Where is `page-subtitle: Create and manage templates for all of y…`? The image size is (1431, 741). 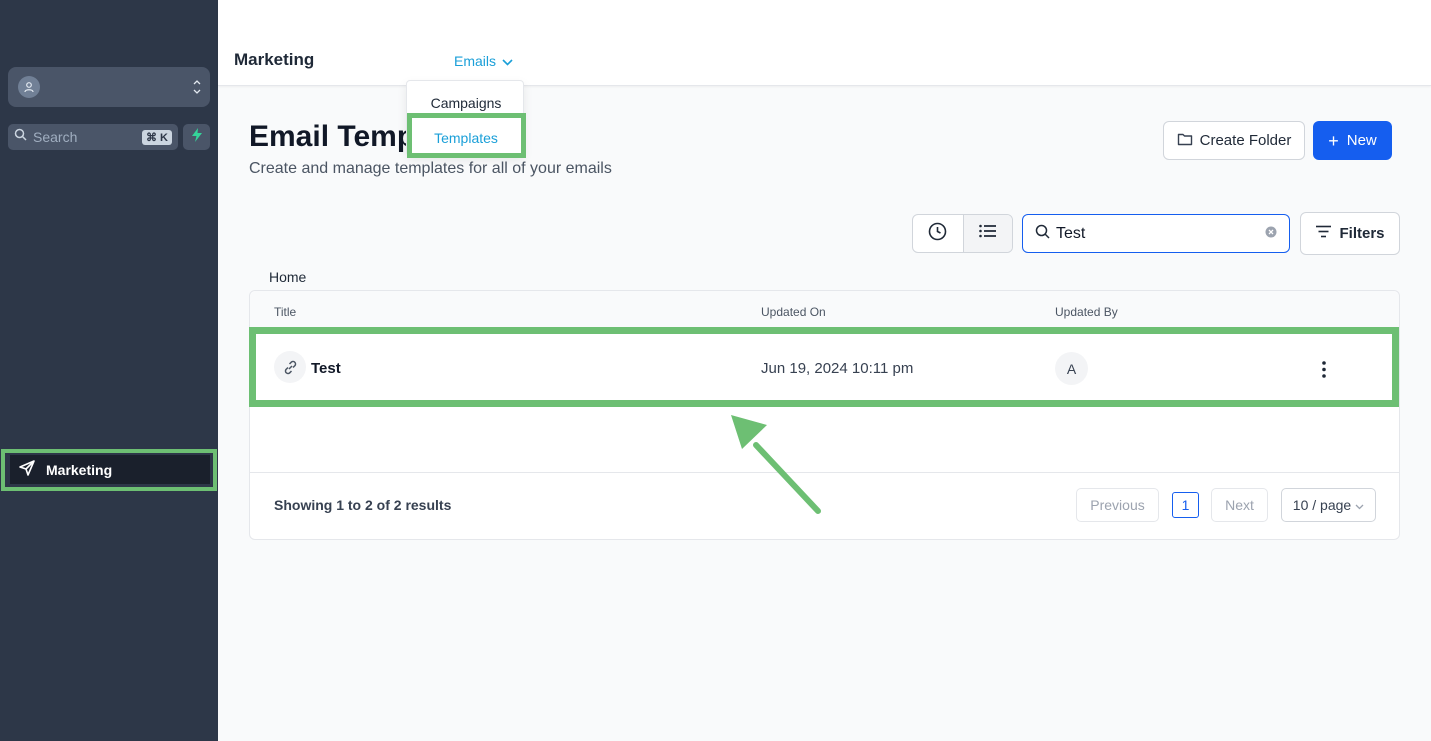
page-subtitle: Create and manage templates for all of y… is located at coordinates (430, 168).